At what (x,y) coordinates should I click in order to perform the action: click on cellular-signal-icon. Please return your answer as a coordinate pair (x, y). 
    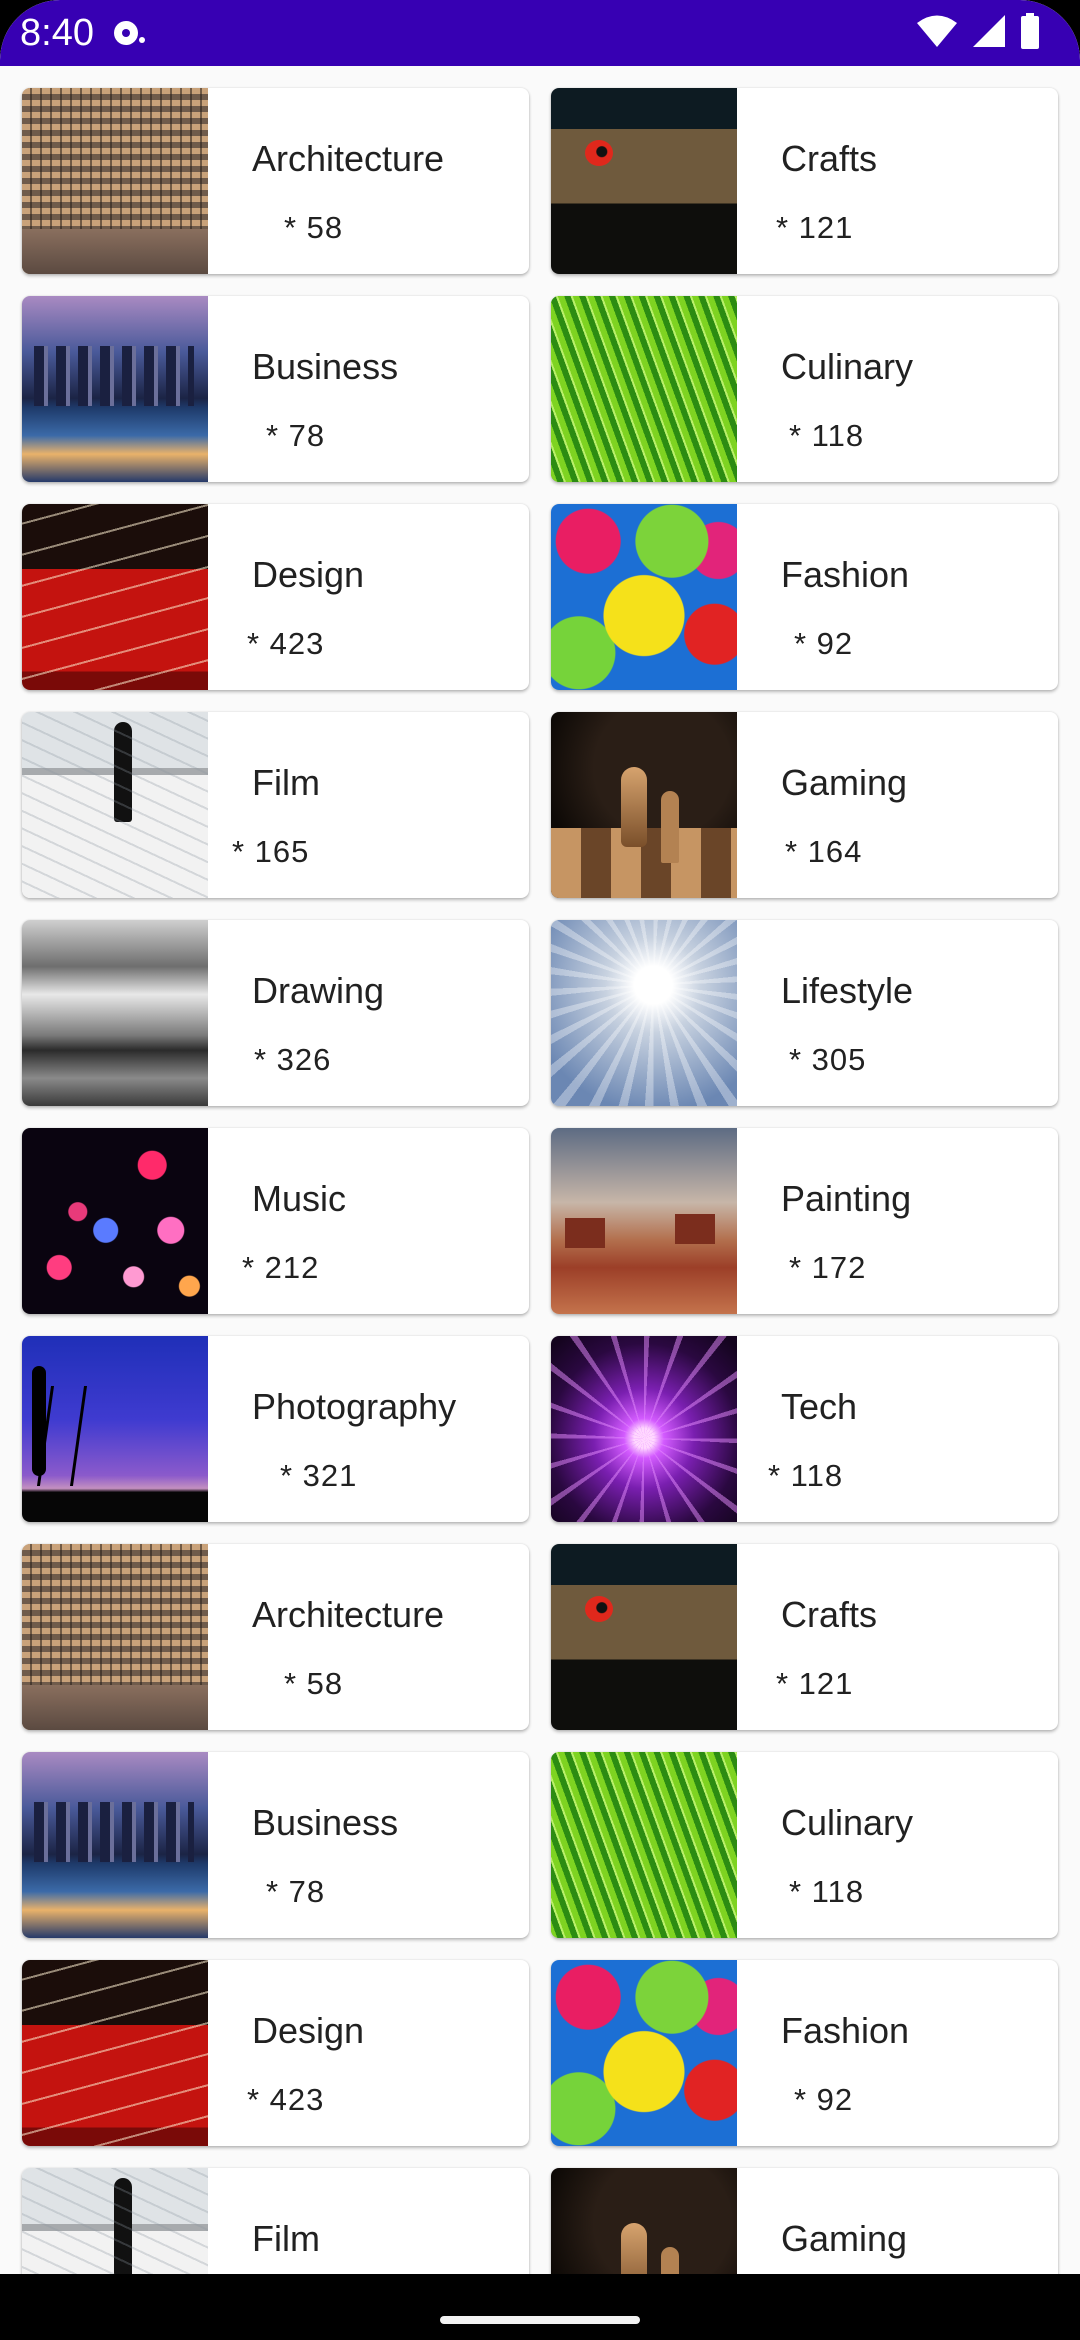
    Looking at the image, I should click on (989, 33).